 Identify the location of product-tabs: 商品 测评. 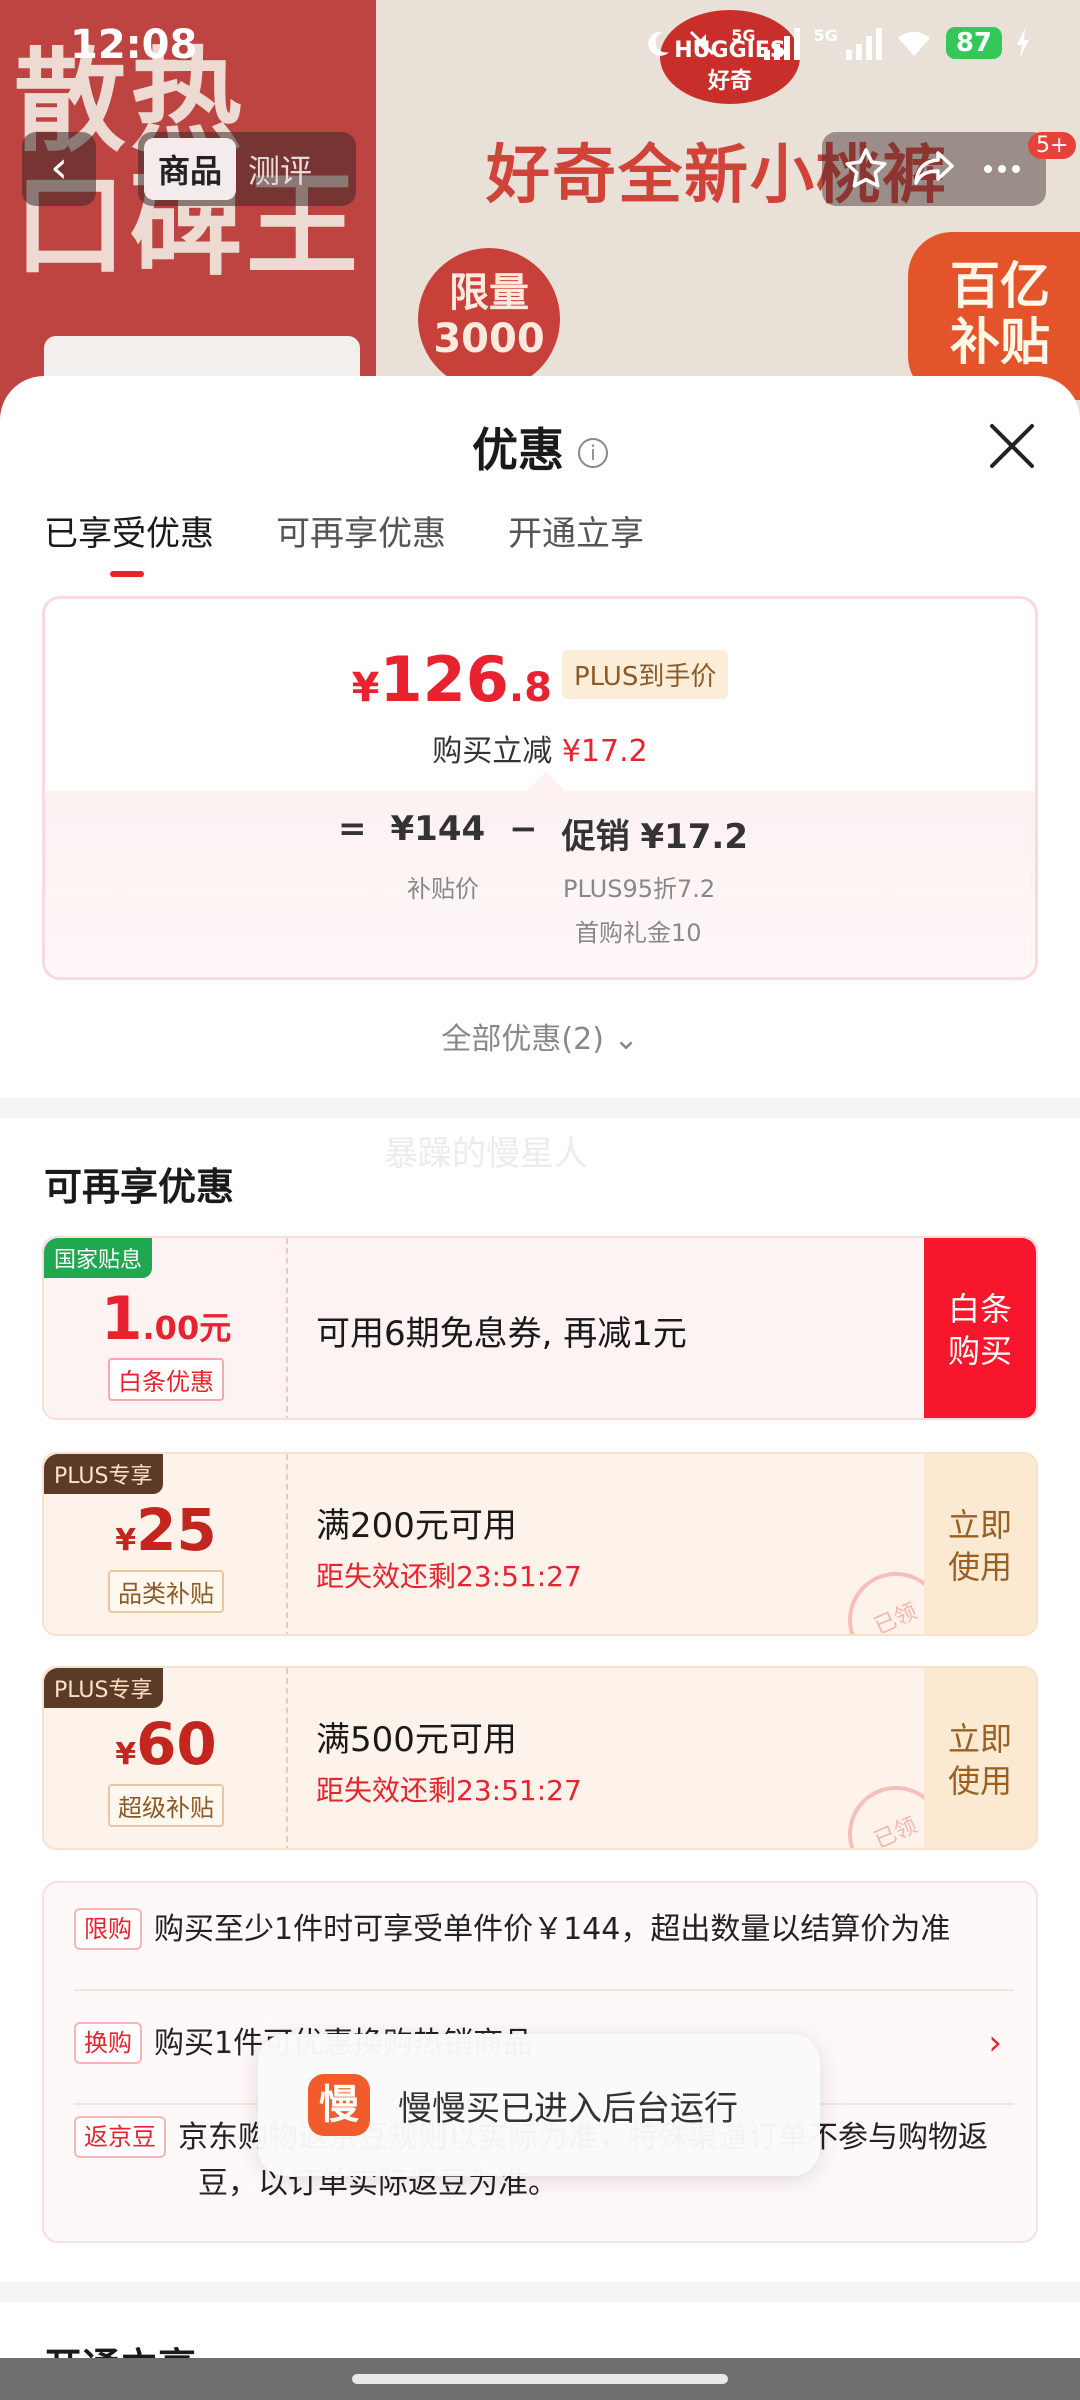
(247, 169).